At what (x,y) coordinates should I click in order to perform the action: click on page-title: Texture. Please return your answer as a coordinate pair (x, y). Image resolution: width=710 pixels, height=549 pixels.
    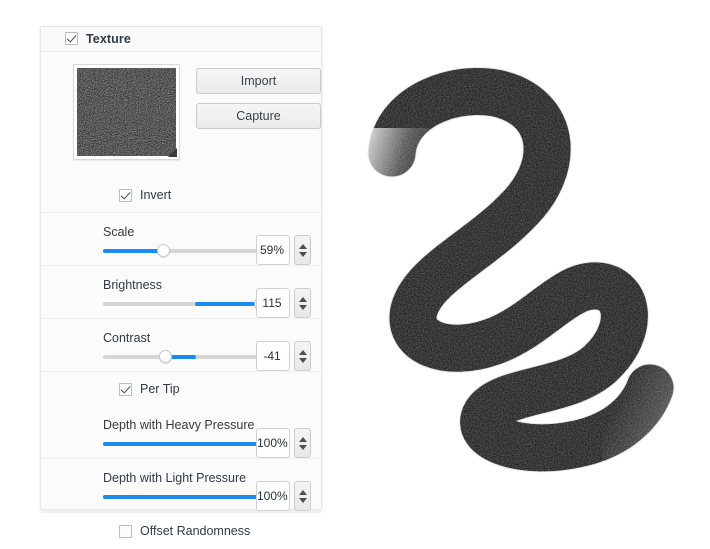
    Looking at the image, I should click on (108, 38).